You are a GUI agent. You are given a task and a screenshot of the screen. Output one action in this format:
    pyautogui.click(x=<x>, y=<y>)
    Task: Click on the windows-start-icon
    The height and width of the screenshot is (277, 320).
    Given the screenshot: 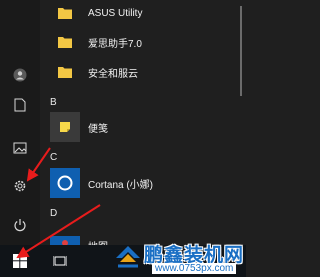 What is the action you would take?
    pyautogui.click(x=20, y=261)
    